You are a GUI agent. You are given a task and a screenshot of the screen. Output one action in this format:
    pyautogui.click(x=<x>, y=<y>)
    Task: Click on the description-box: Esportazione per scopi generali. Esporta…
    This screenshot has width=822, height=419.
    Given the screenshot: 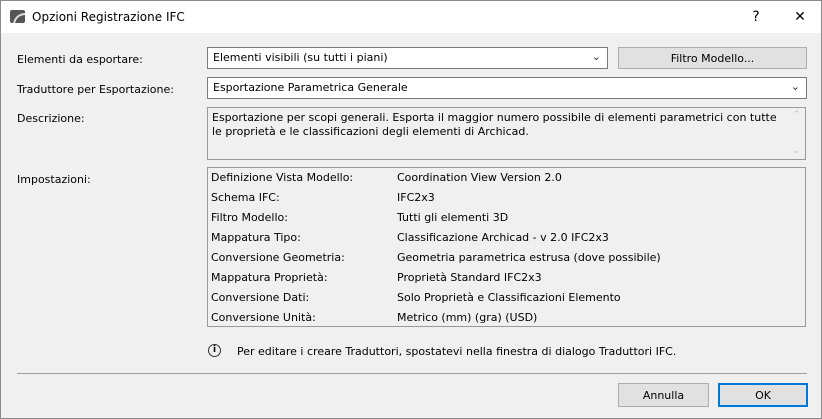 What is the action you would take?
    pyautogui.click(x=506, y=133)
    